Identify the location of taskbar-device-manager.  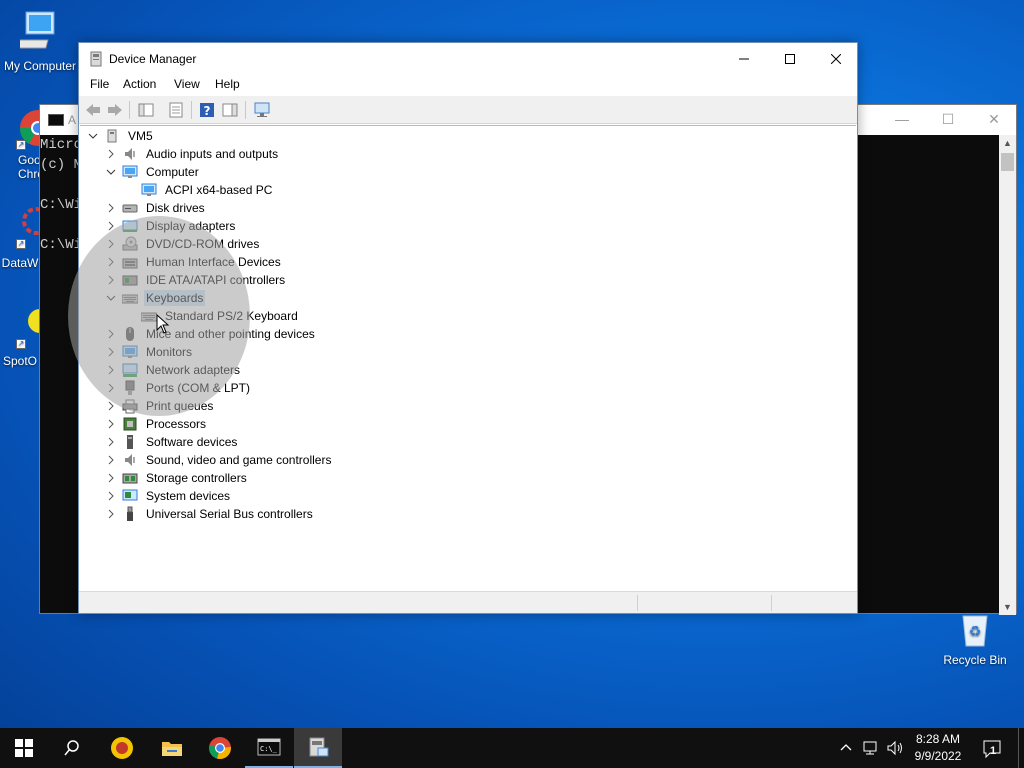
(318, 748).